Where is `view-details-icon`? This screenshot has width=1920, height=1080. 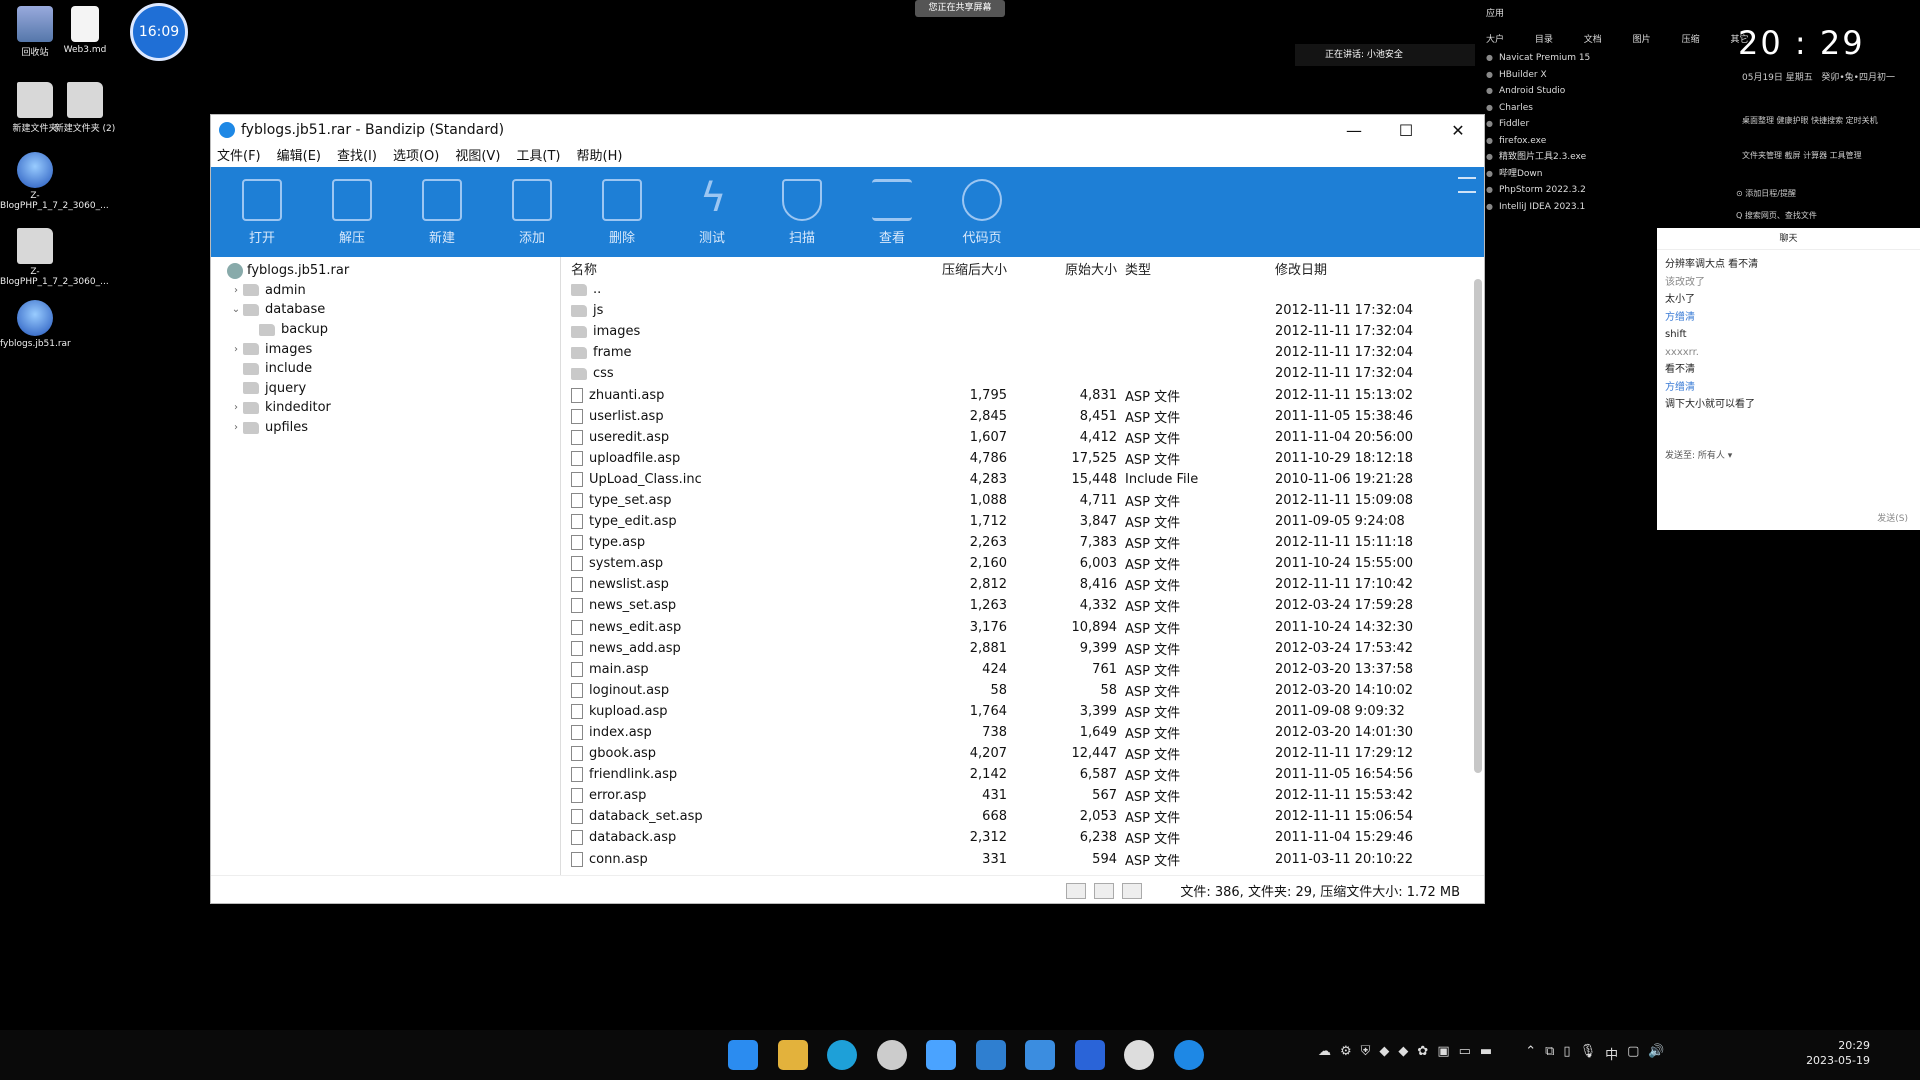 view-details-icon is located at coordinates (1076, 890).